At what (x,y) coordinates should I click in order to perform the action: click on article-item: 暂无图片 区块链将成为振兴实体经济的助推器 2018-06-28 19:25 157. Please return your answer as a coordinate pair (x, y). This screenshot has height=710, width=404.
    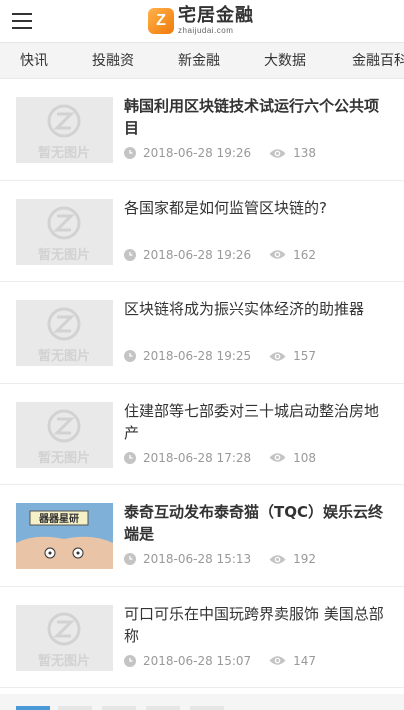
    Looking at the image, I should click on (202, 333).